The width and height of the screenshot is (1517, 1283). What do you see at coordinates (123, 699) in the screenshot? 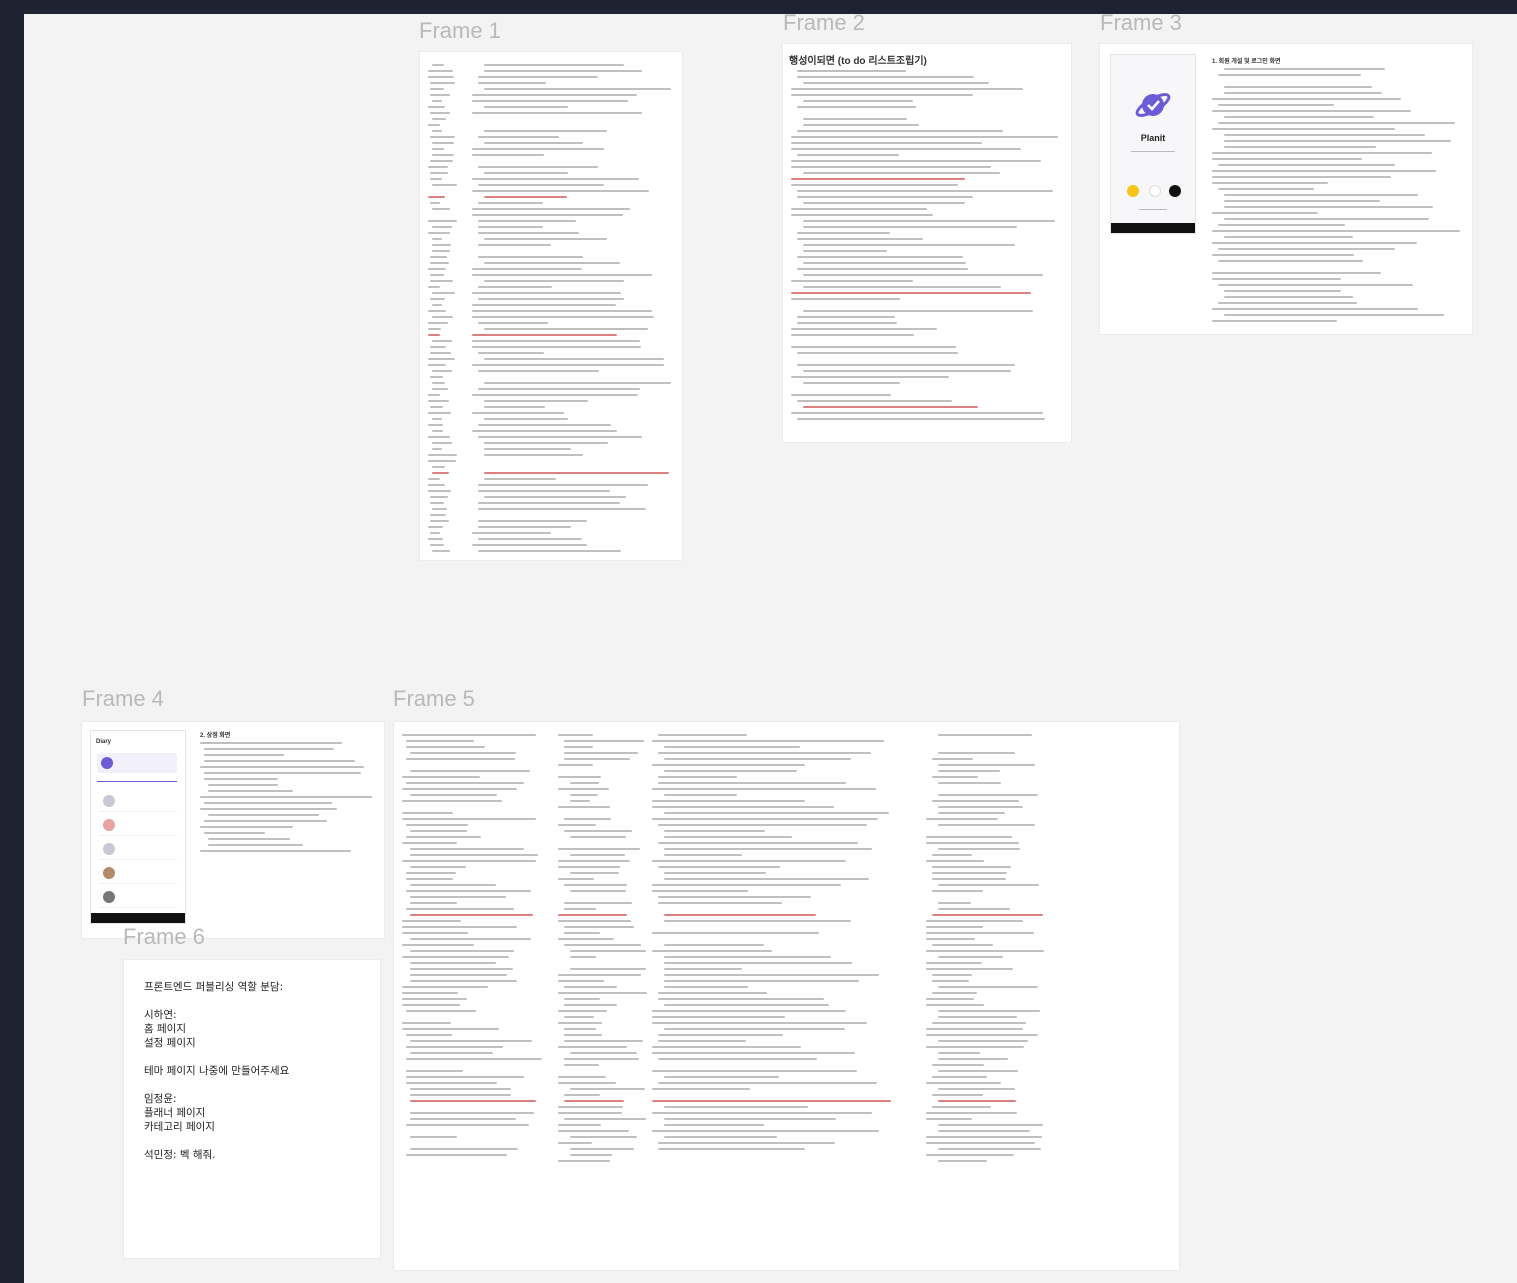
I see `frame-4-title: Frame 4` at bounding box center [123, 699].